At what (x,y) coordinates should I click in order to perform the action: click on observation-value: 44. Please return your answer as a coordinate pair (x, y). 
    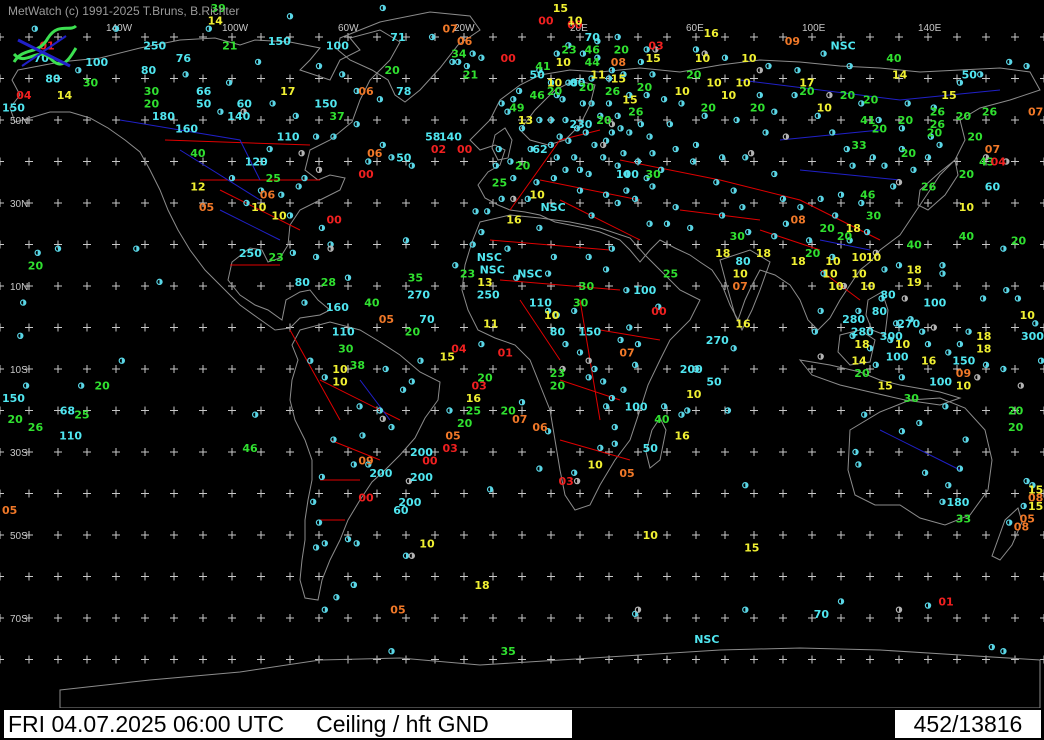
    Looking at the image, I should click on (593, 62).